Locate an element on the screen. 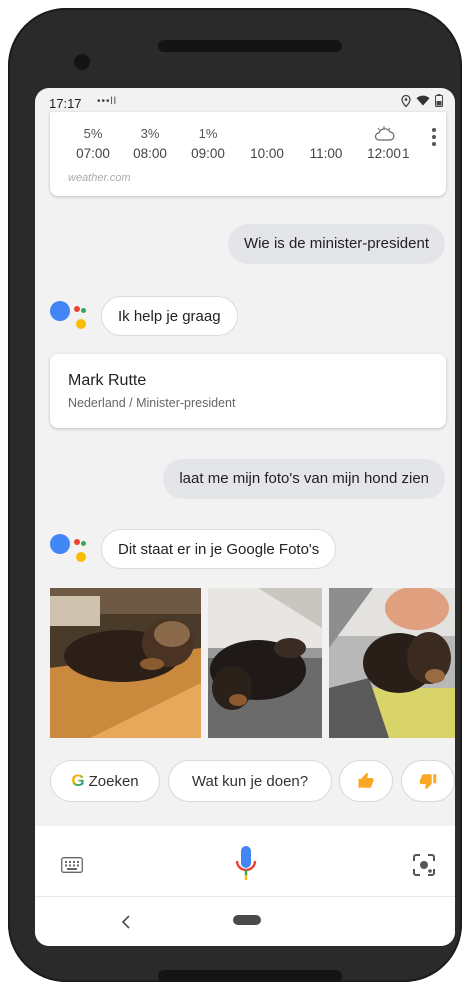  forecast-hour: 10:00 is located at coordinates (267, 153).